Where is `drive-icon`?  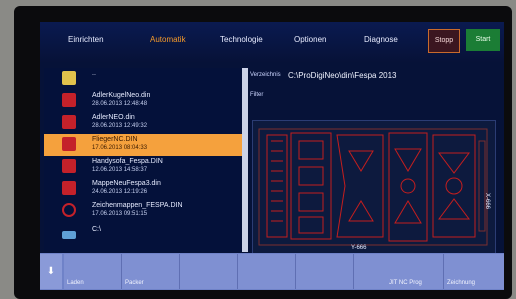 drive-icon is located at coordinates (69, 235).